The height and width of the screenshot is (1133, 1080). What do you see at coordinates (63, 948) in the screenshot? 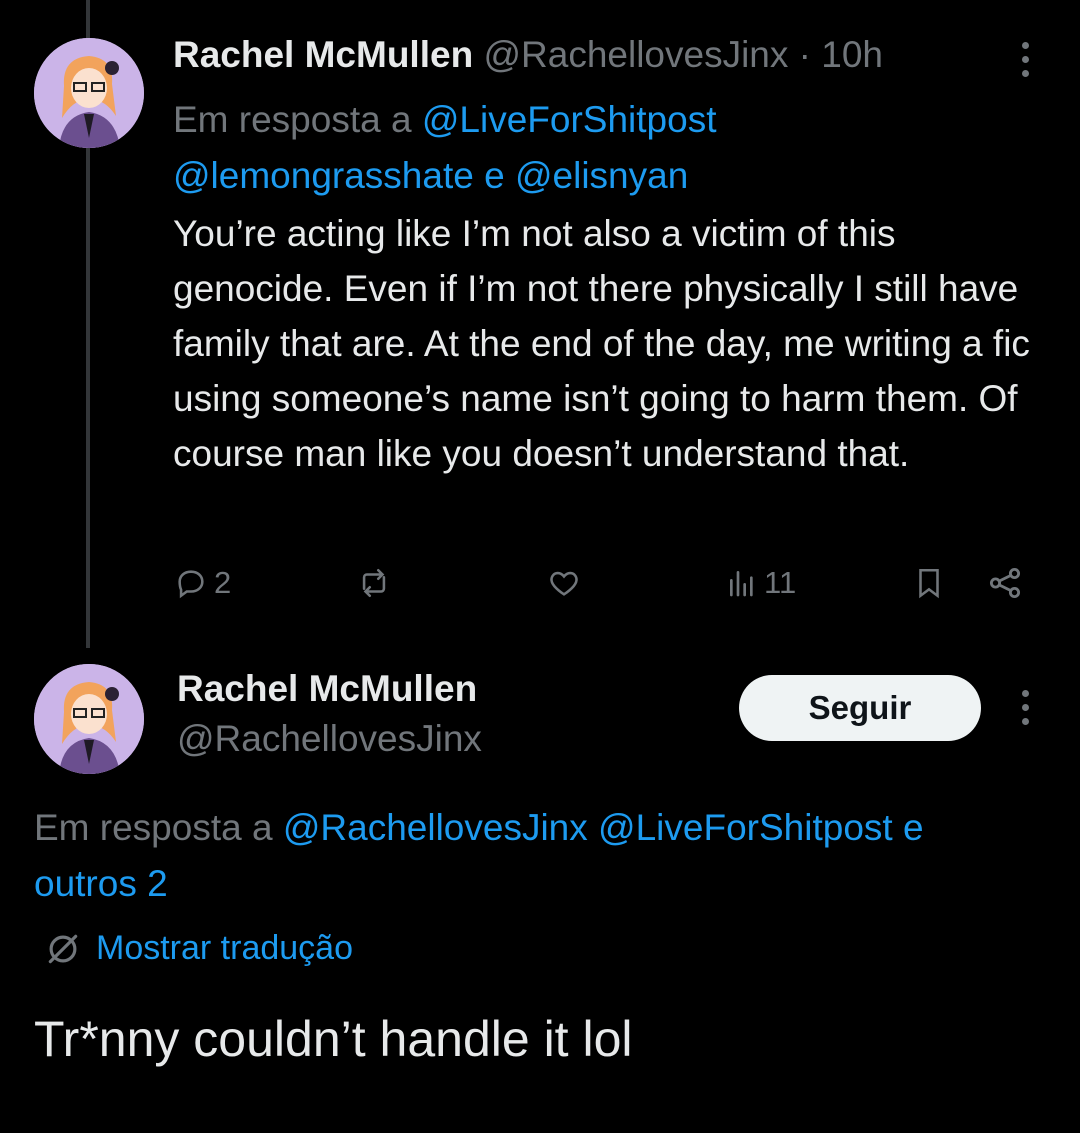
I see `translate-icon` at bounding box center [63, 948].